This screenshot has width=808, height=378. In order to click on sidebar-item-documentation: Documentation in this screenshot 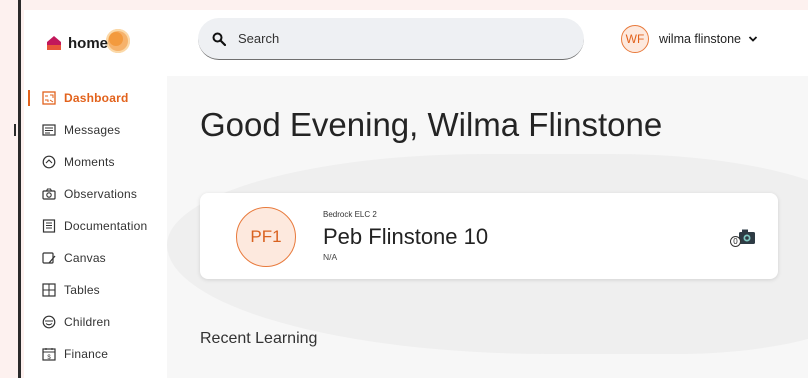, I will do `click(95, 226)`.